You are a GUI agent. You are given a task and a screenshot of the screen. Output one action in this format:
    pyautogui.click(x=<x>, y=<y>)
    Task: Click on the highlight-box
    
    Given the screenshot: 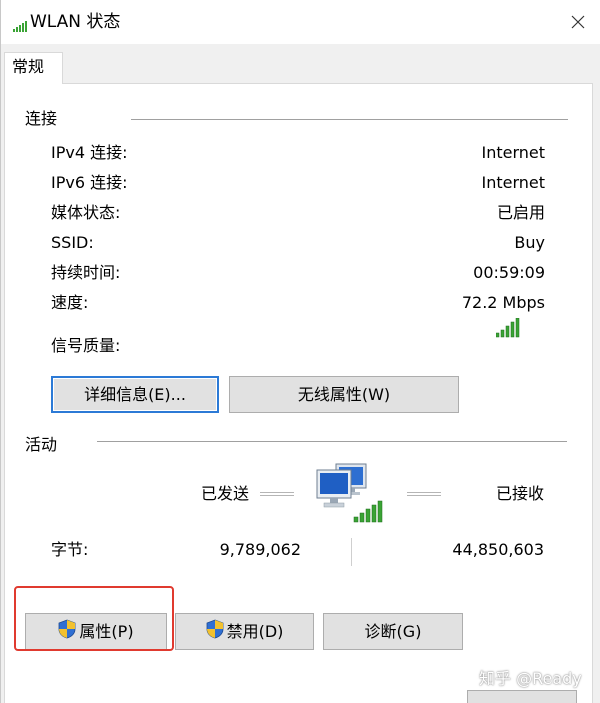 What is the action you would take?
    pyautogui.click(x=94, y=618)
    